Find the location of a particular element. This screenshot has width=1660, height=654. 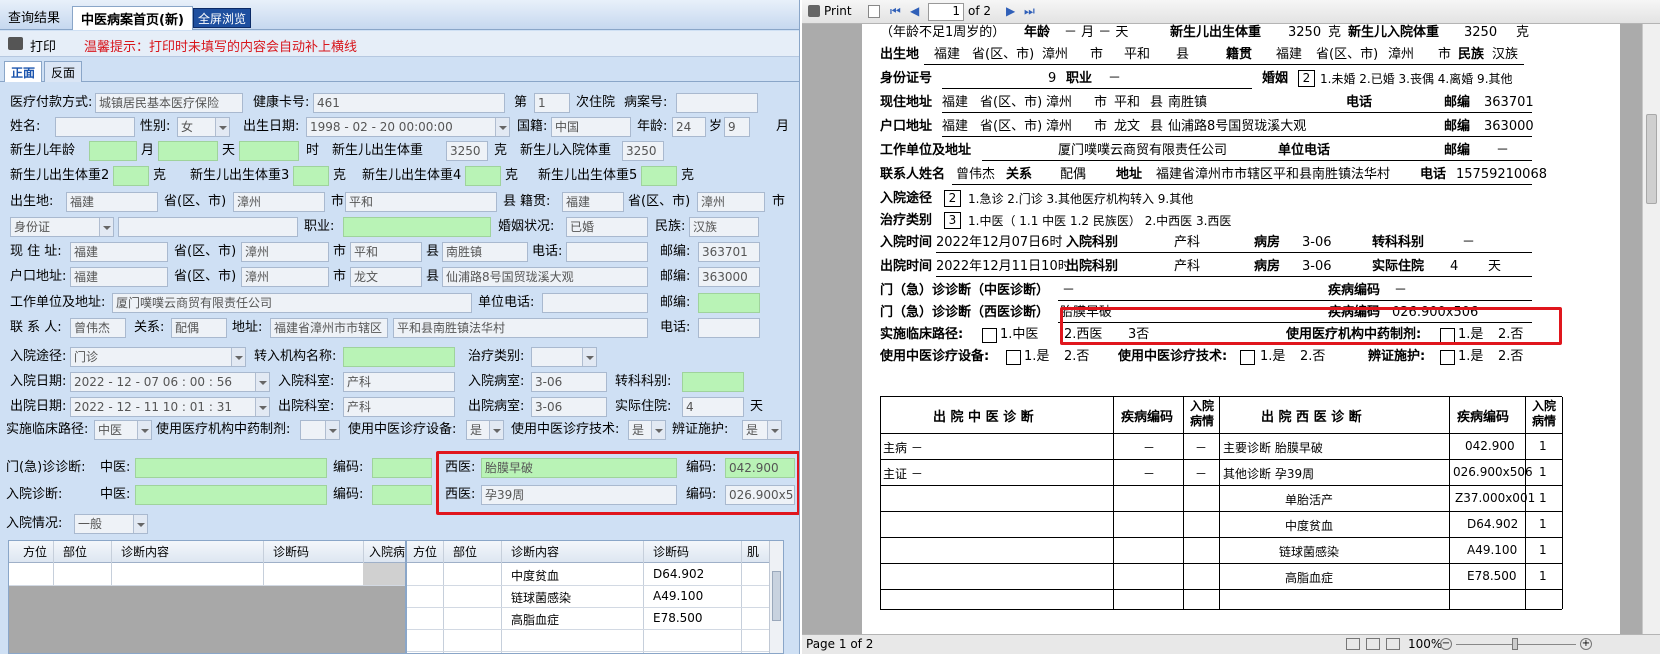

id-type-select: 身份证 is located at coordinates (62, 227).